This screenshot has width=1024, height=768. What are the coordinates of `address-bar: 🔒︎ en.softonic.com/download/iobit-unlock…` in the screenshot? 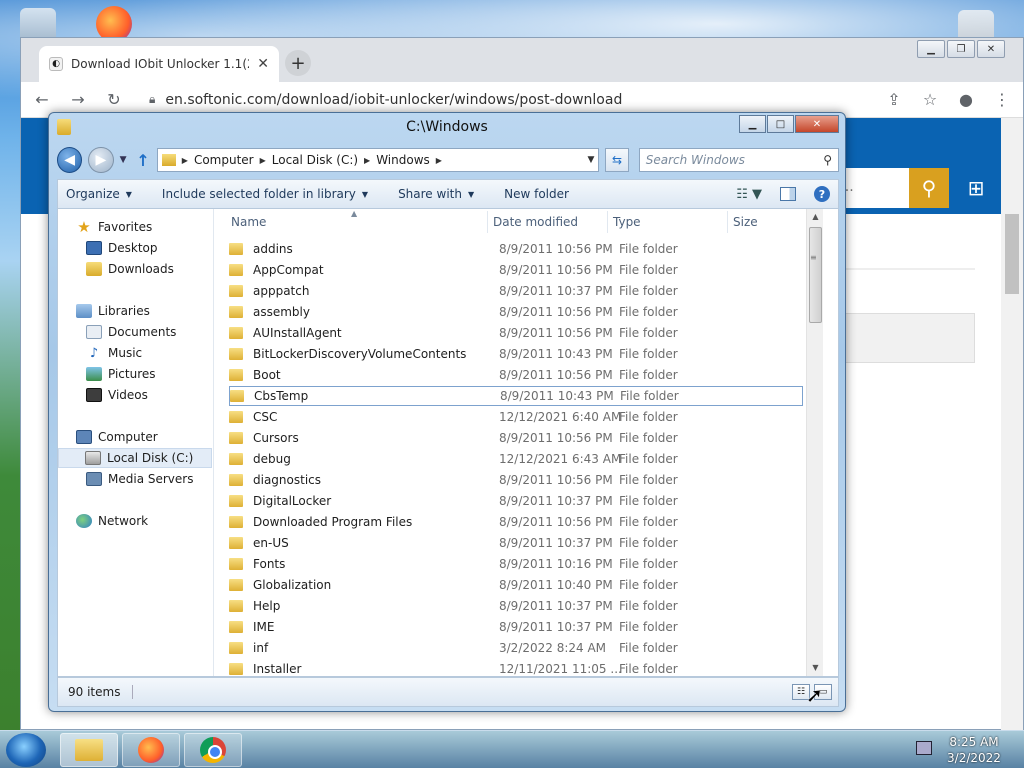 It's located at (509, 100).